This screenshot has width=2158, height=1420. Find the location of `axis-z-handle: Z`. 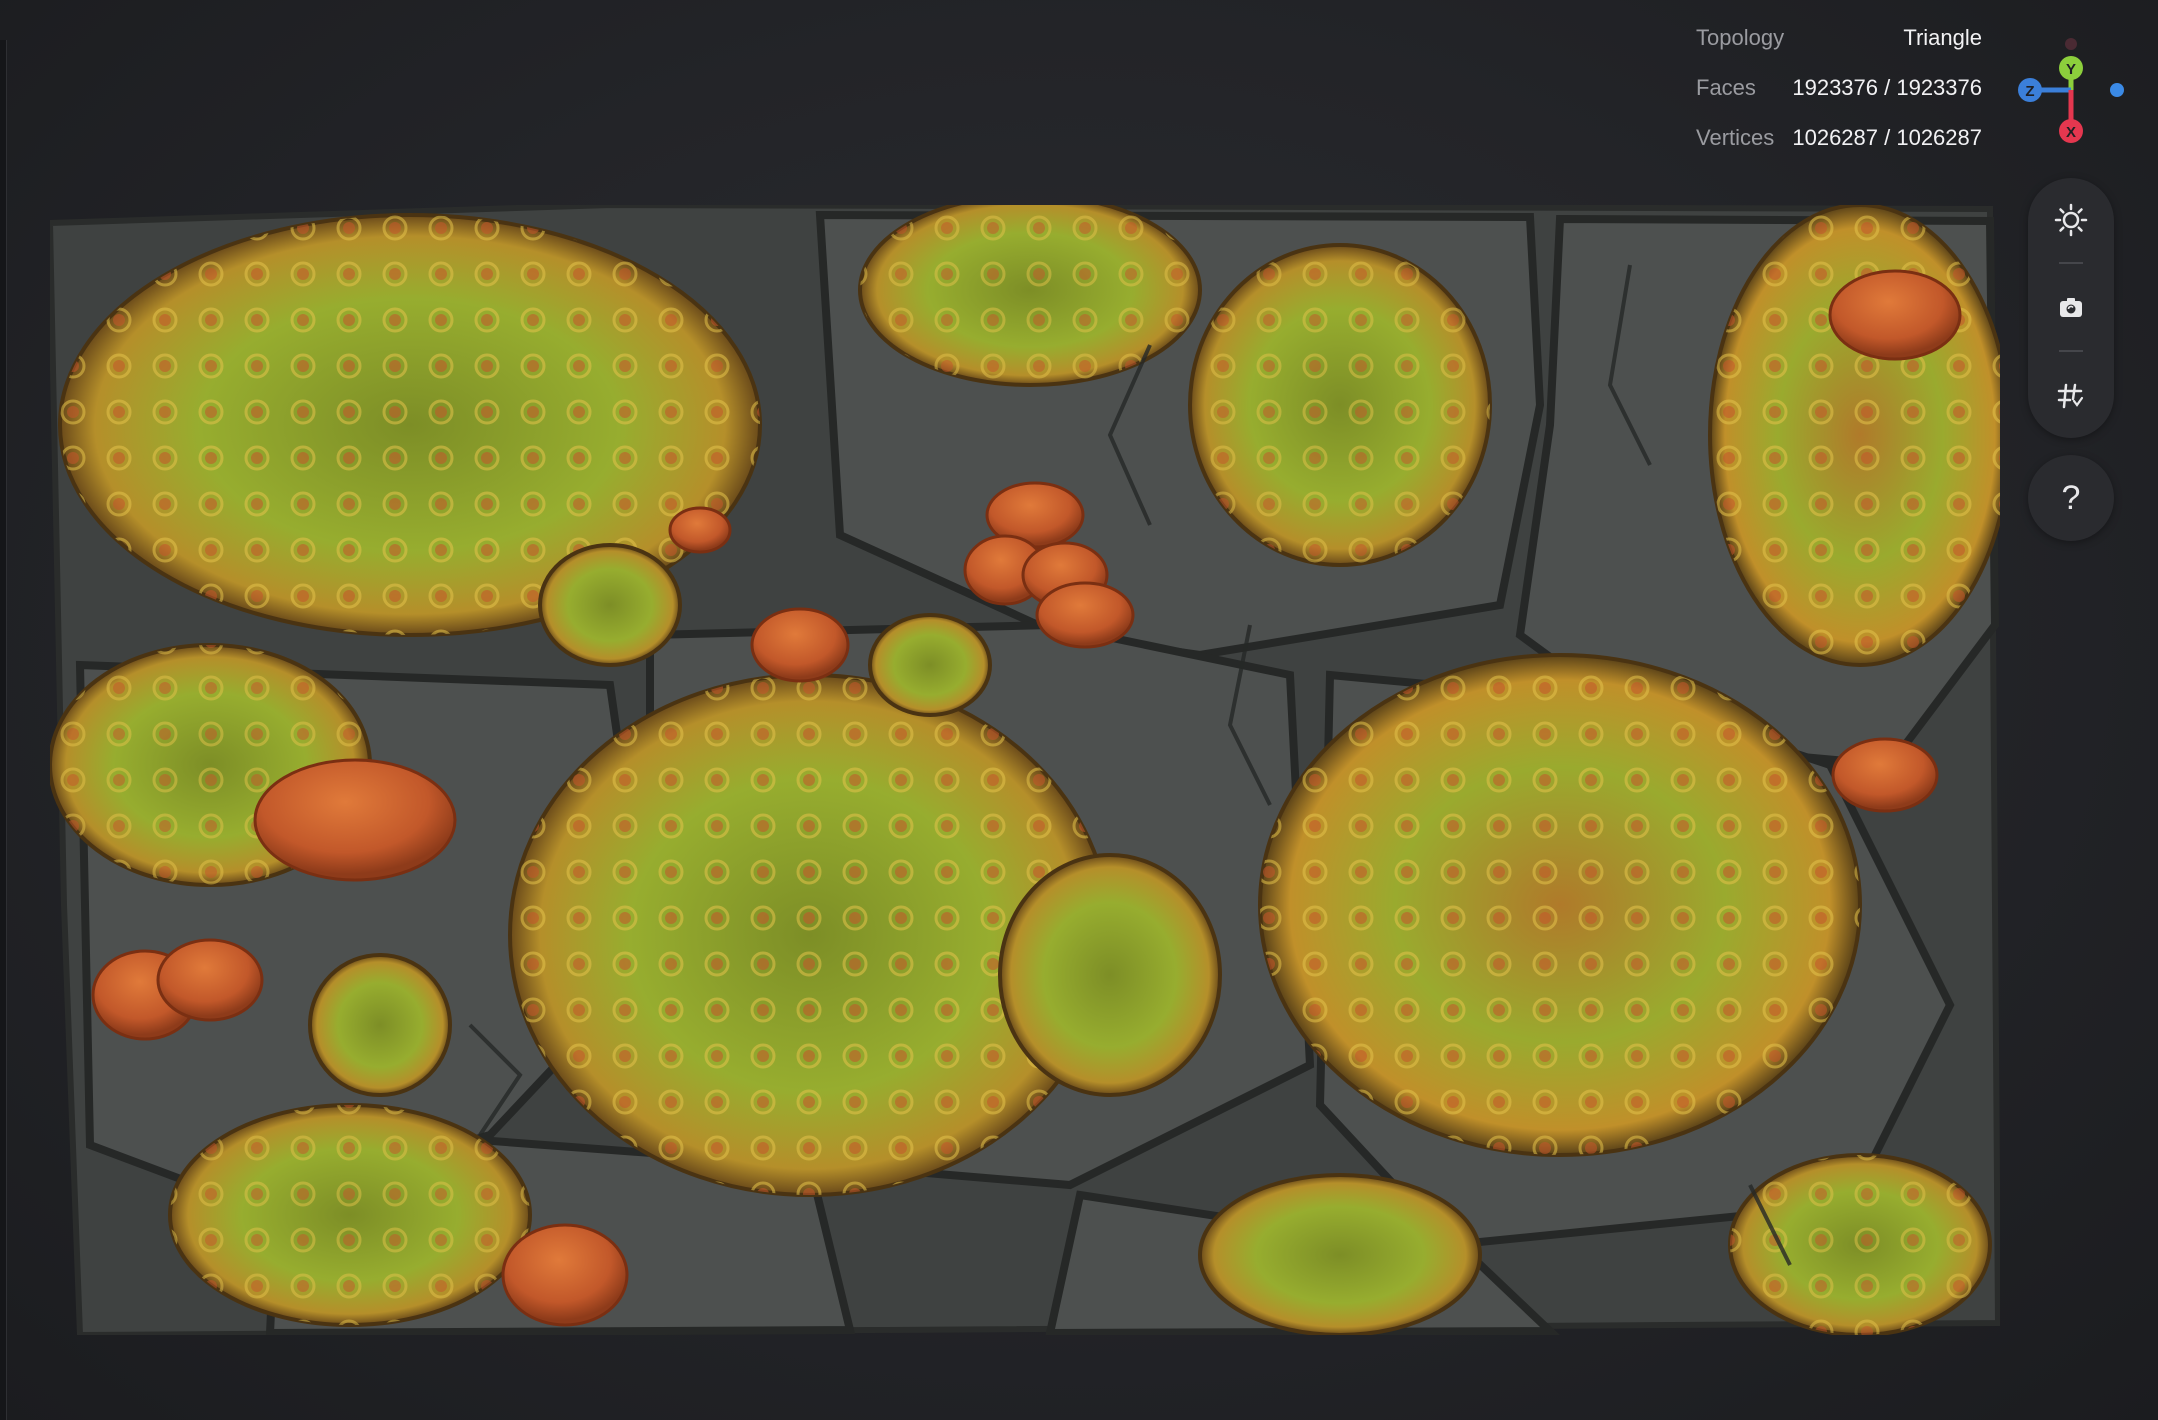

axis-z-handle: Z is located at coordinates (2030, 90).